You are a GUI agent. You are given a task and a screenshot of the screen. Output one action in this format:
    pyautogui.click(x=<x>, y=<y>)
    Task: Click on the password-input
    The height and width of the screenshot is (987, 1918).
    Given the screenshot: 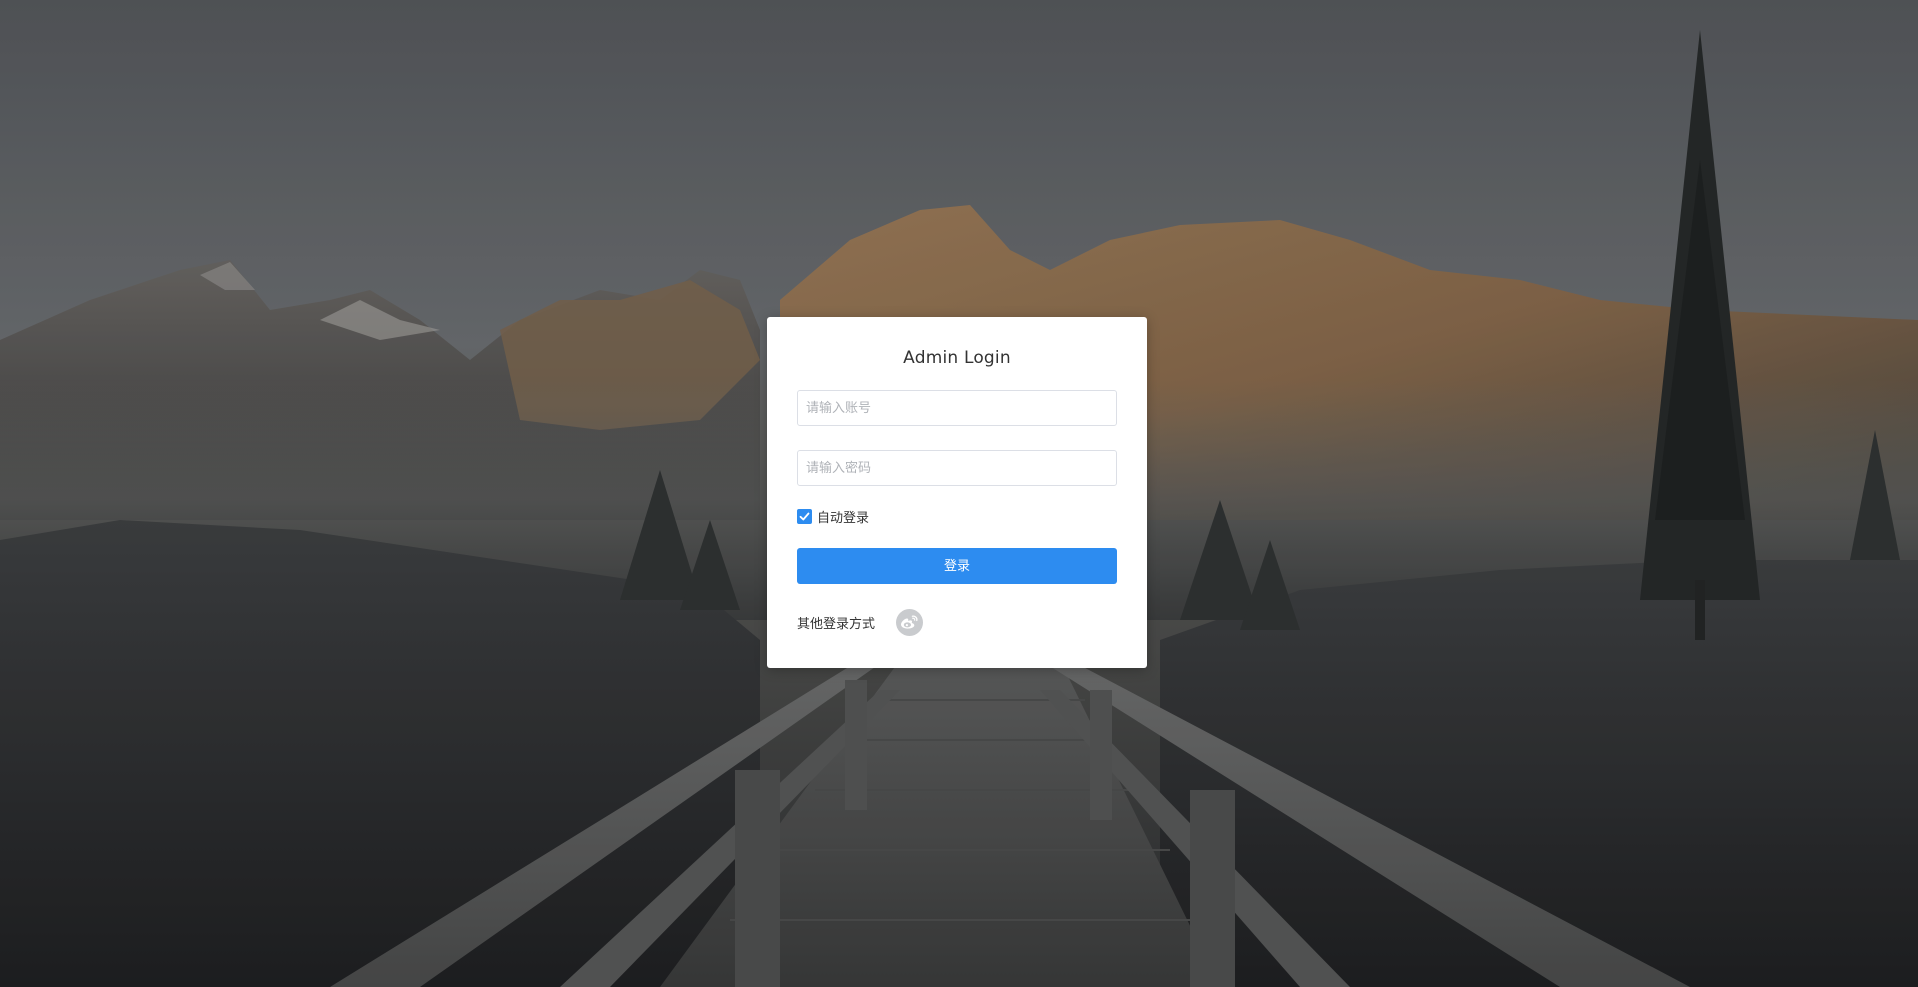 What is the action you would take?
    pyautogui.click(x=957, y=468)
    